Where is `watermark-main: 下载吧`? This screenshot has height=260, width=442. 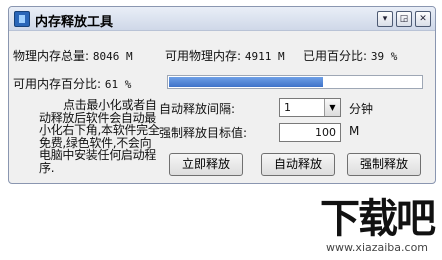 watermark-main: 下载吧 is located at coordinates (378, 219).